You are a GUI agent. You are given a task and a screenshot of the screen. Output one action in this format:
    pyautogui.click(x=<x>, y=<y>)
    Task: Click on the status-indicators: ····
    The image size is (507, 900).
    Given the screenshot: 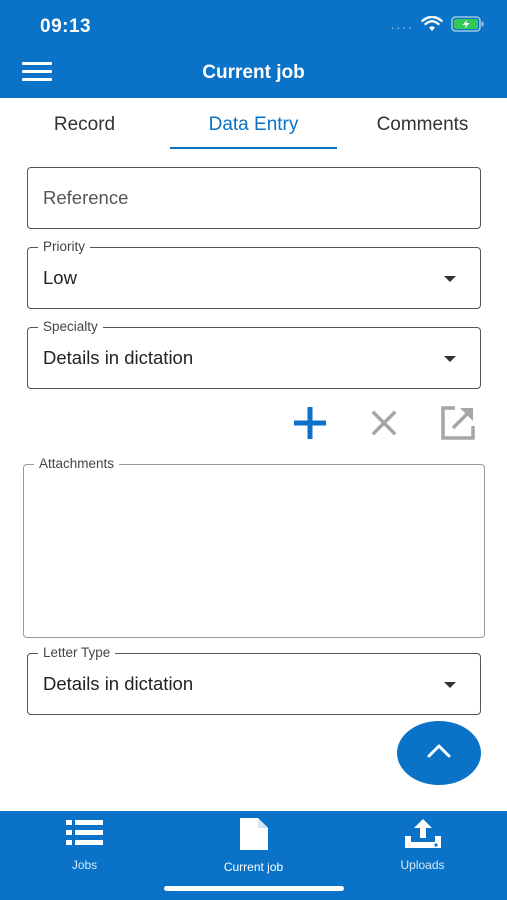 What is the action you would take?
    pyautogui.click(x=437, y=26)
    